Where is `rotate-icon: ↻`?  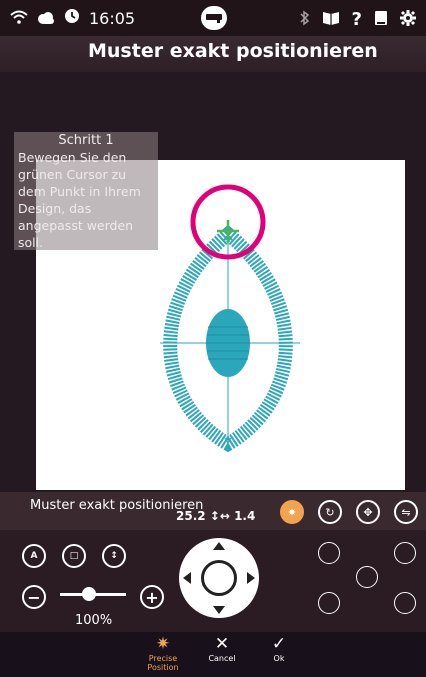 rotate-icon: ↻ is located at coordinates (330, 512).